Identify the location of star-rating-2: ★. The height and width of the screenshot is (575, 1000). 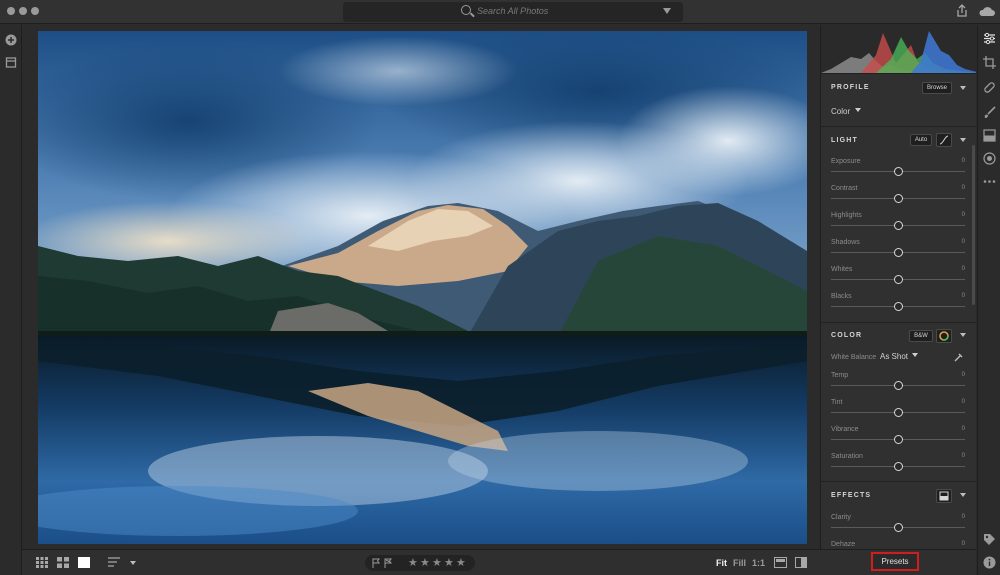
(425, 562).